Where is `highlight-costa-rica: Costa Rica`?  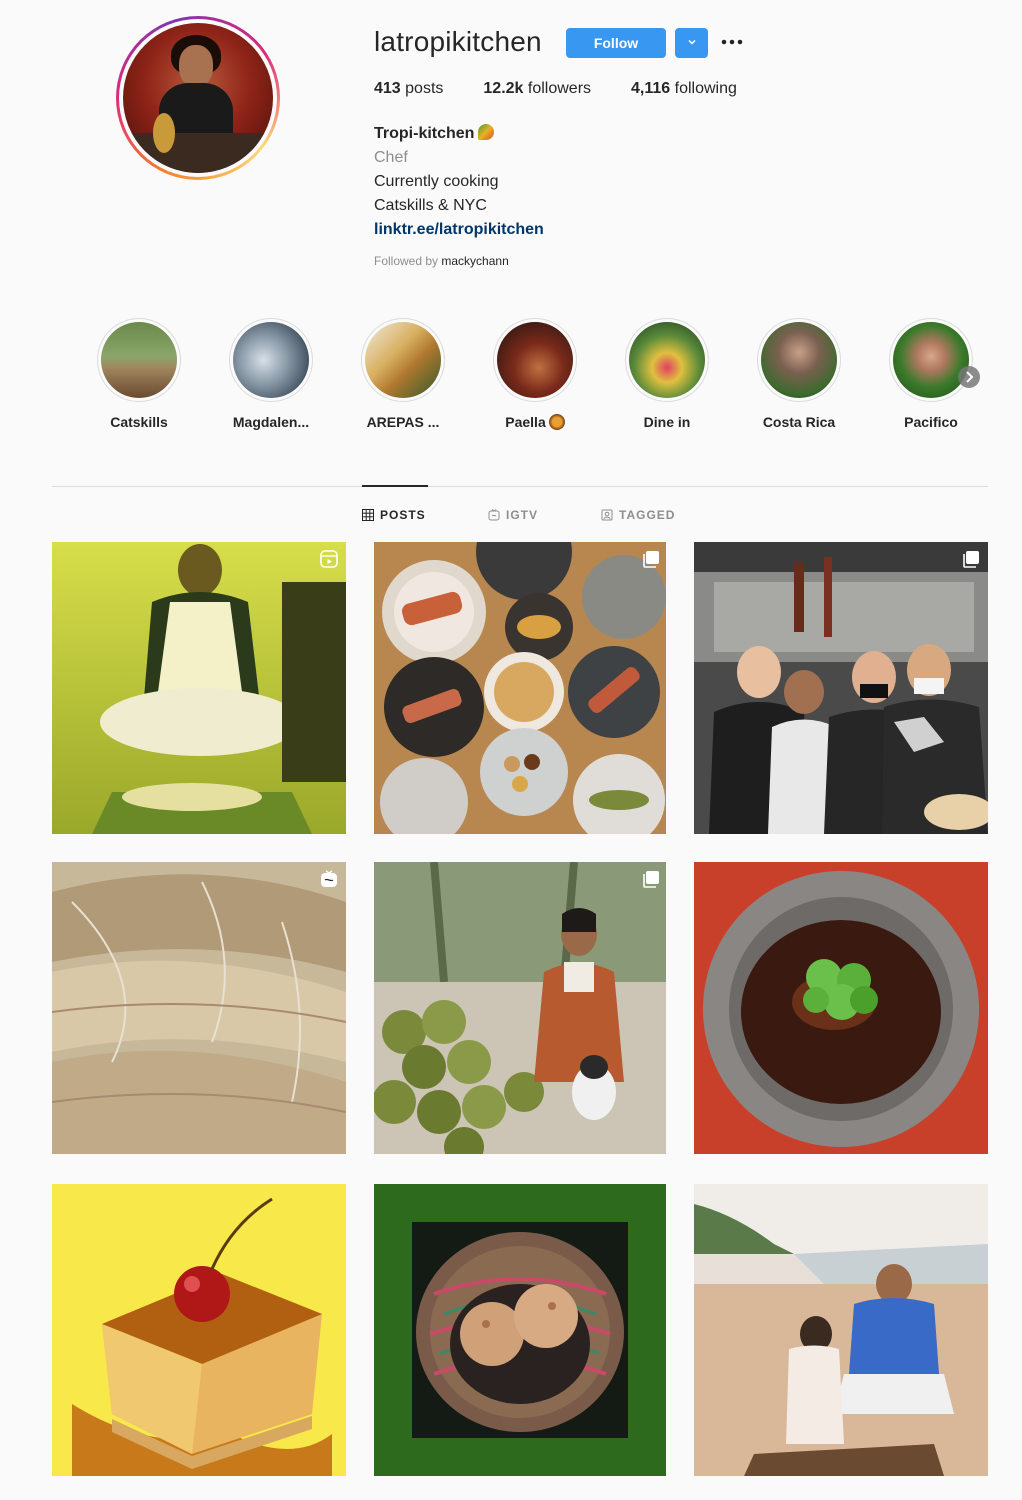
highlight-costa-rica: Costa Rica is located at coordinates (799, 374).